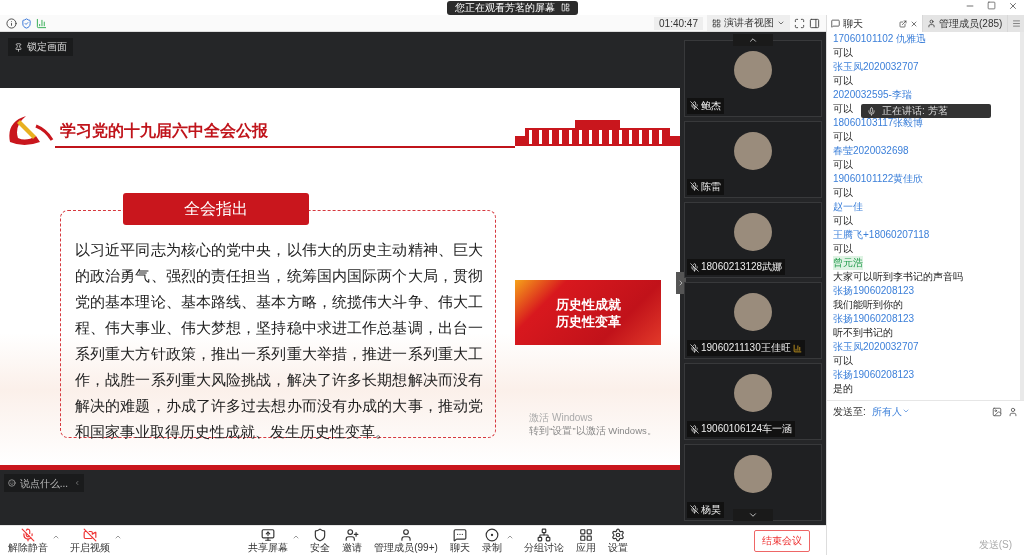 This screenshot has height=555, width=1024. I want to click on info-icon, so click(11, 23).